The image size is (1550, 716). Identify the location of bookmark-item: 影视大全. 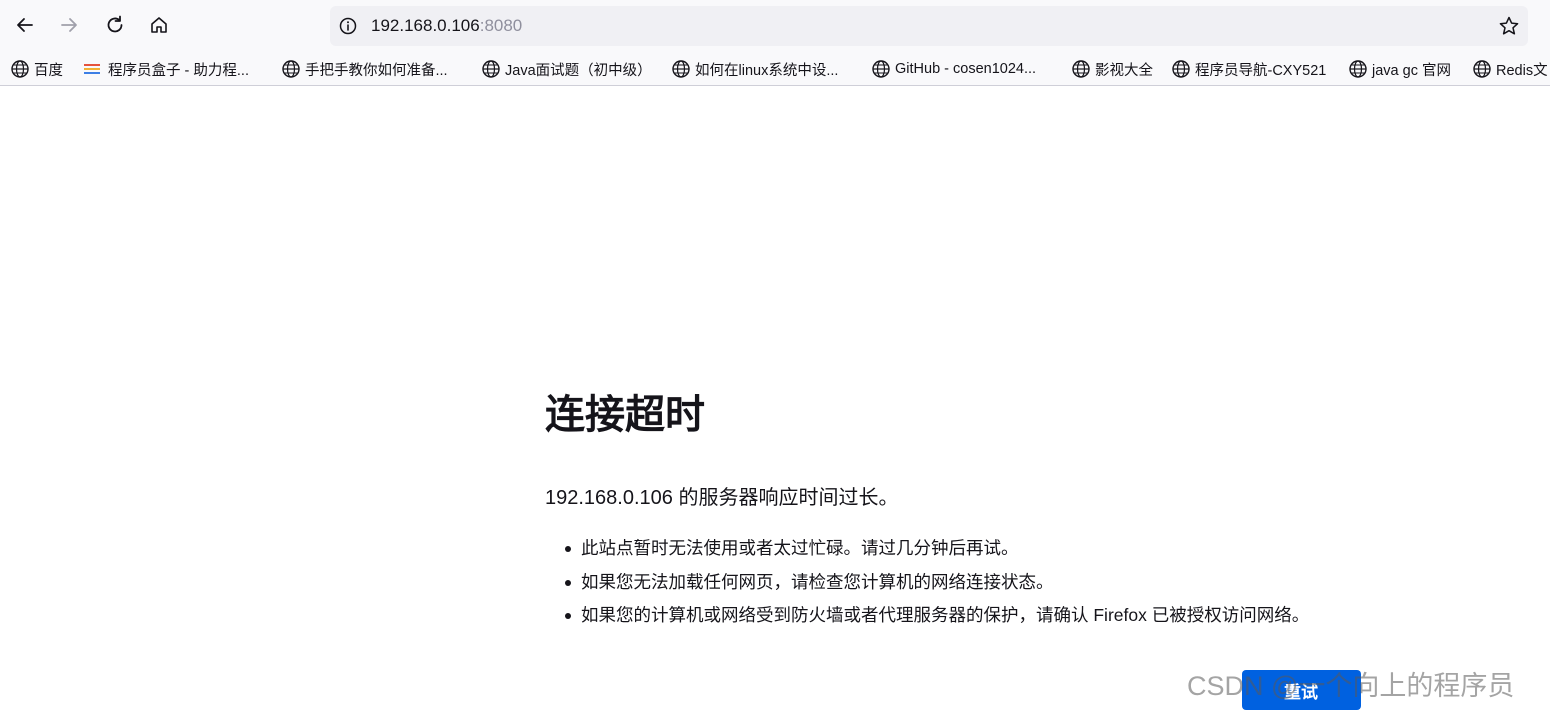
(1112, 69).